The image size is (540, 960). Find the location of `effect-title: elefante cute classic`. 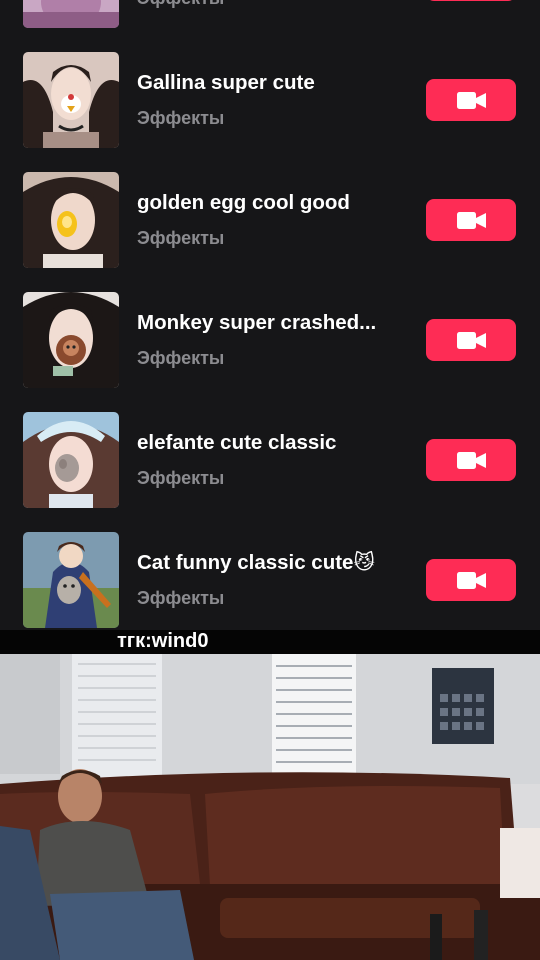

effect-title: elefante cute classic is located at coordinates (237, 442).